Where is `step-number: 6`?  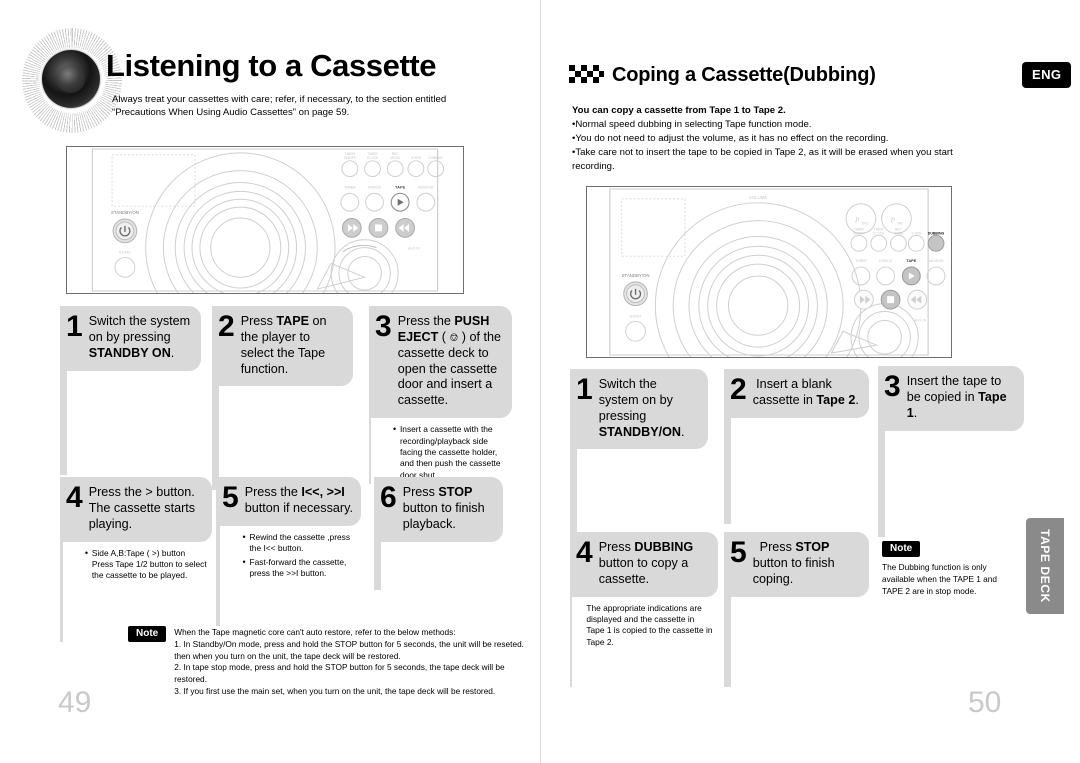 step-number: 6 is located at coordinates (388, 497).